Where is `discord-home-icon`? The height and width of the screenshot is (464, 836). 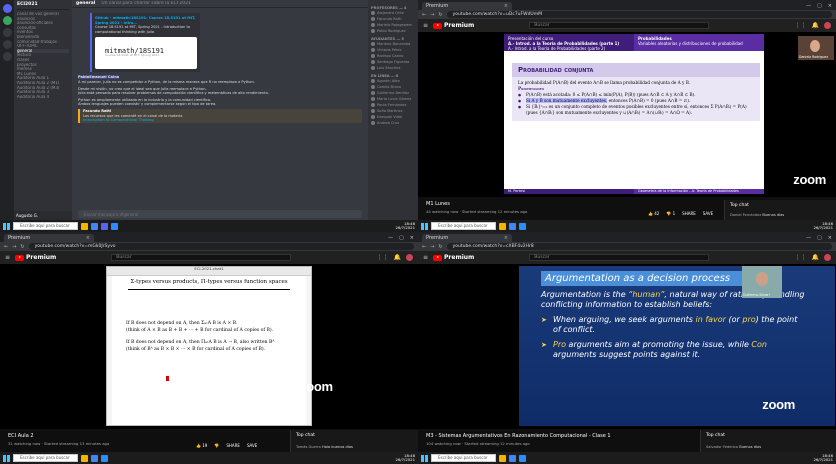 discord-home-icon is located at coordinates (7, 8).